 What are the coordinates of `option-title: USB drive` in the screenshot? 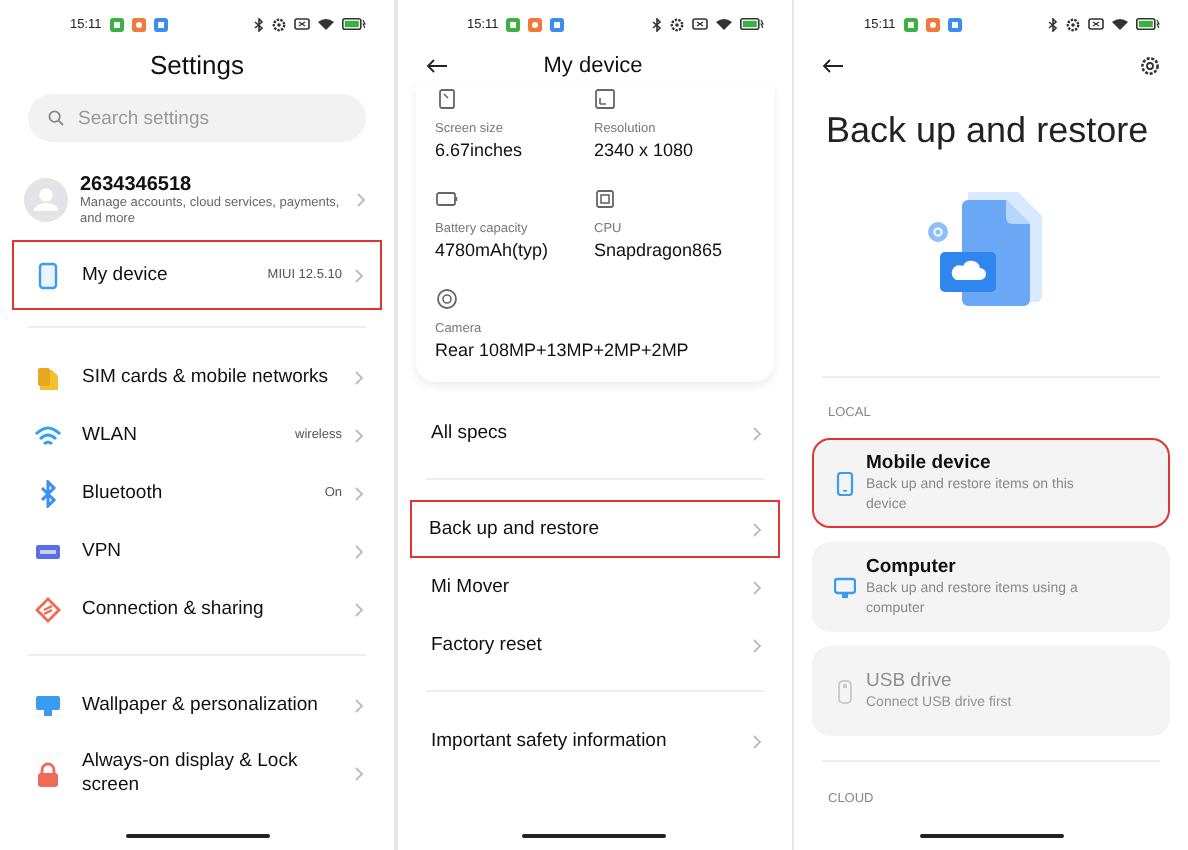 It's located at (910, 681).